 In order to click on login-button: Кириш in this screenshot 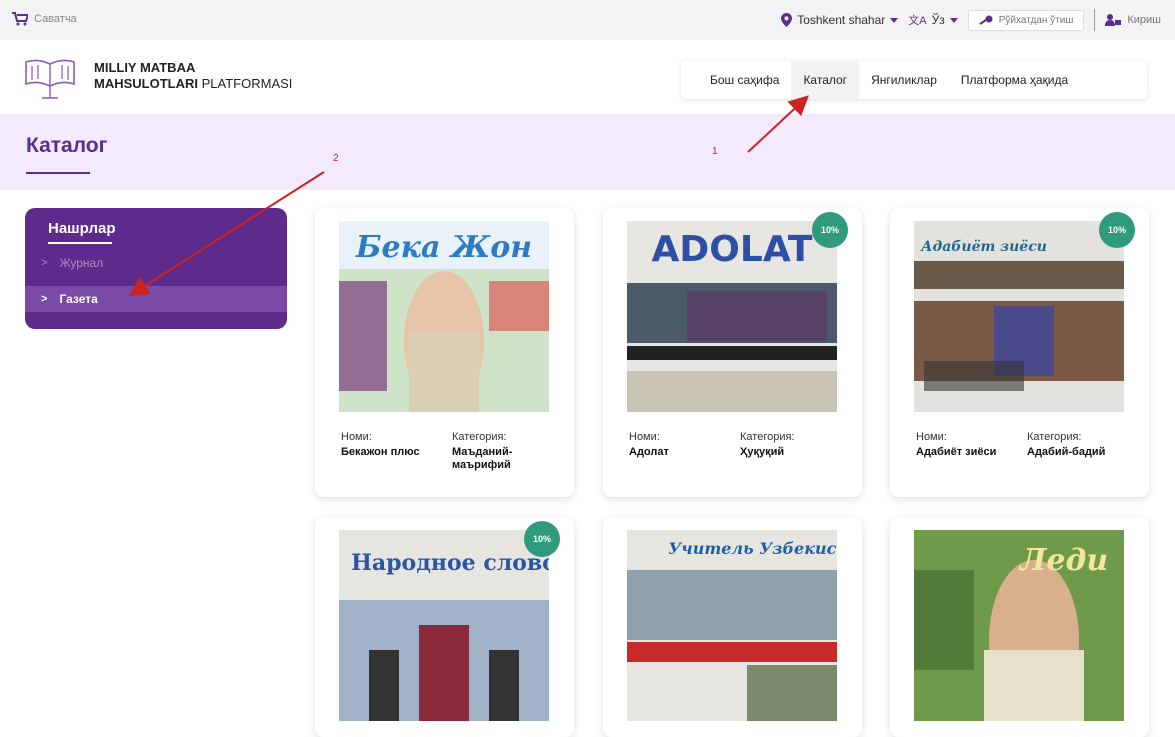, I will do `click(1133, 20)`.